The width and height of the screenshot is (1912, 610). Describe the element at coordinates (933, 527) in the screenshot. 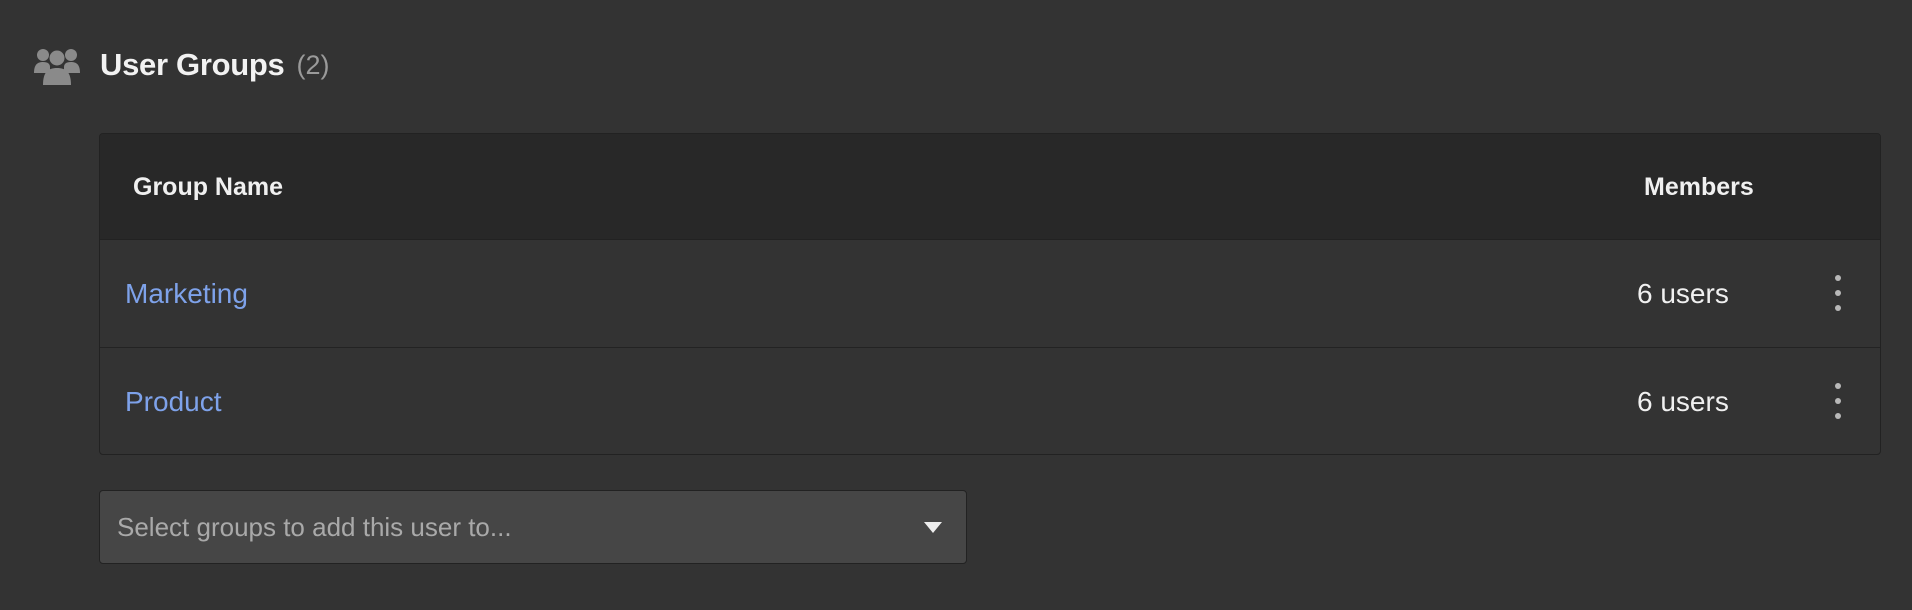

I see `caret-down-icon` at that location.